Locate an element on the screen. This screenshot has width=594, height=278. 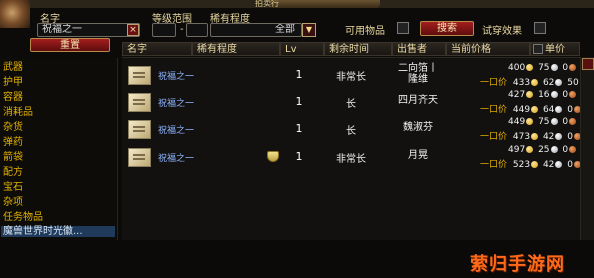
category-ammo: 弹药 is located at coordinates (58, 142).